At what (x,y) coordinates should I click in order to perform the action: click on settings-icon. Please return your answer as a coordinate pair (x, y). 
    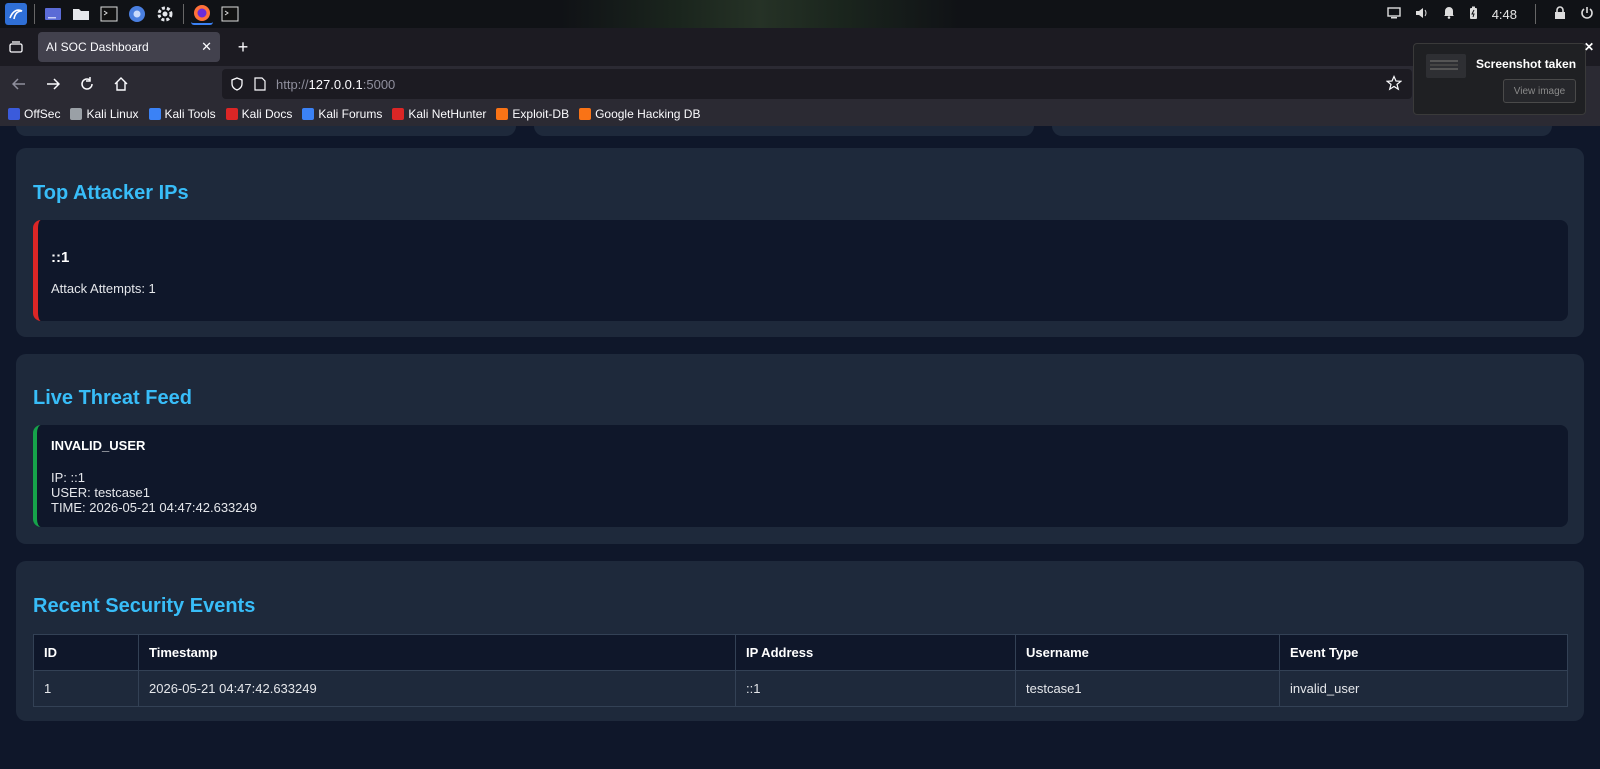
    Looking at the image, I should click on (165, 14).